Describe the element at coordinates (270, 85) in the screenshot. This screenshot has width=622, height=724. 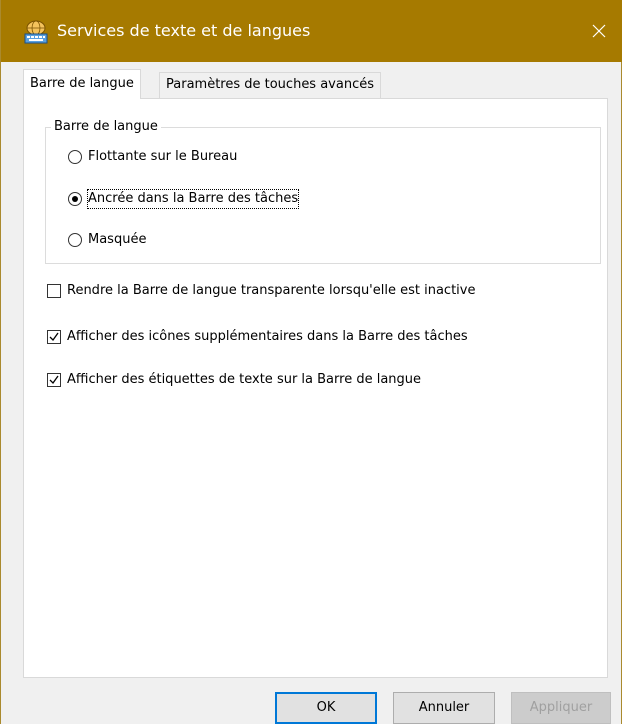
I see `tab-parametres-touches-avances: Paramètres de touches avancés` at that location.